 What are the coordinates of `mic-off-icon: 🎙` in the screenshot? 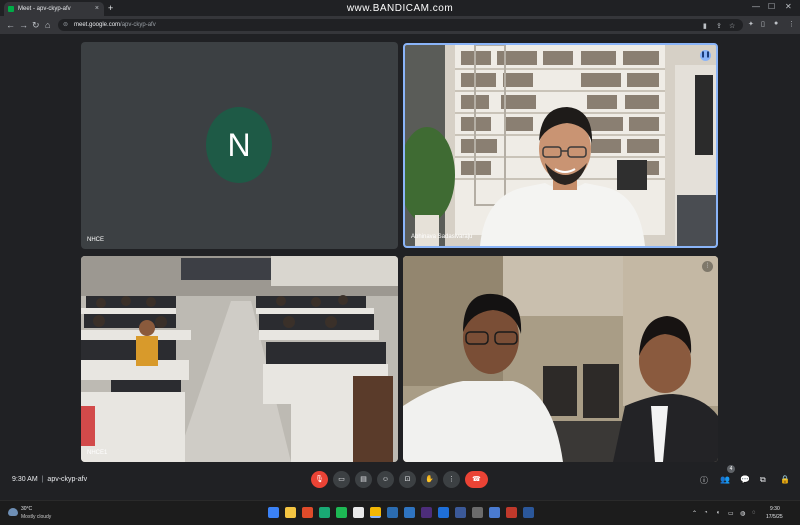 It's located at (319, 479).